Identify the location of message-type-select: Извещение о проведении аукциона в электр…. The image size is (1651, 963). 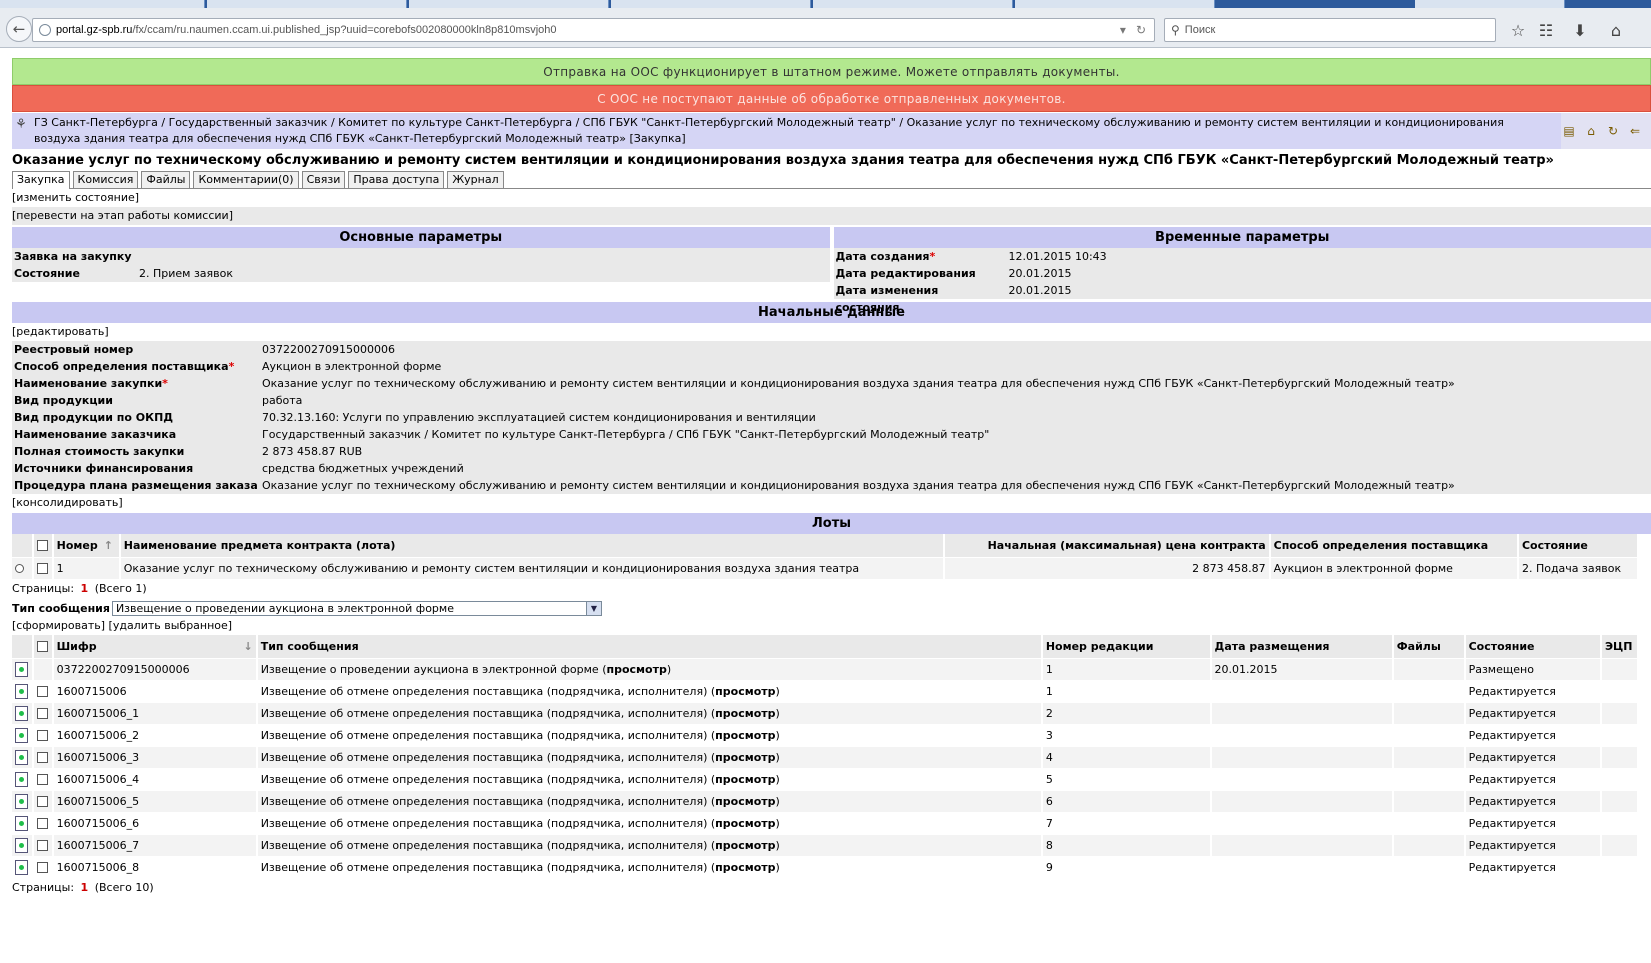
(356, 608).